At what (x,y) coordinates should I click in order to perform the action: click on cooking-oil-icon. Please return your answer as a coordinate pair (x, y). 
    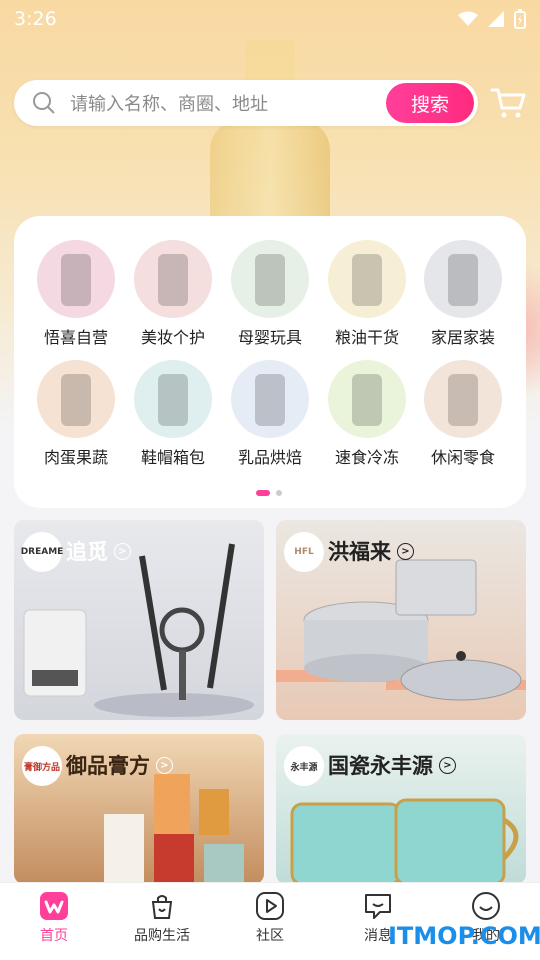
    Looking at the image, I should click on (367, 279).